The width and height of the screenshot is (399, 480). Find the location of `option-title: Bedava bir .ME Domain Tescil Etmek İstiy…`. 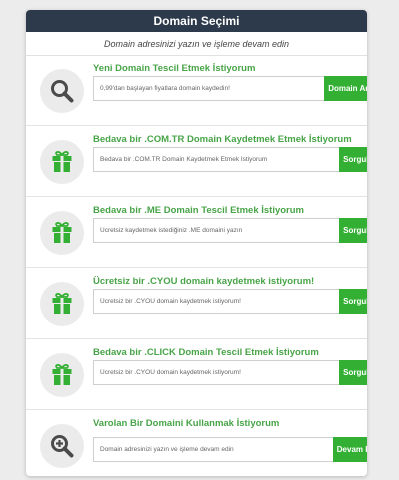

option-title: Bedava bir .ME Domain Tescil Etmek İstiy… is located at coordinates (198, 210).